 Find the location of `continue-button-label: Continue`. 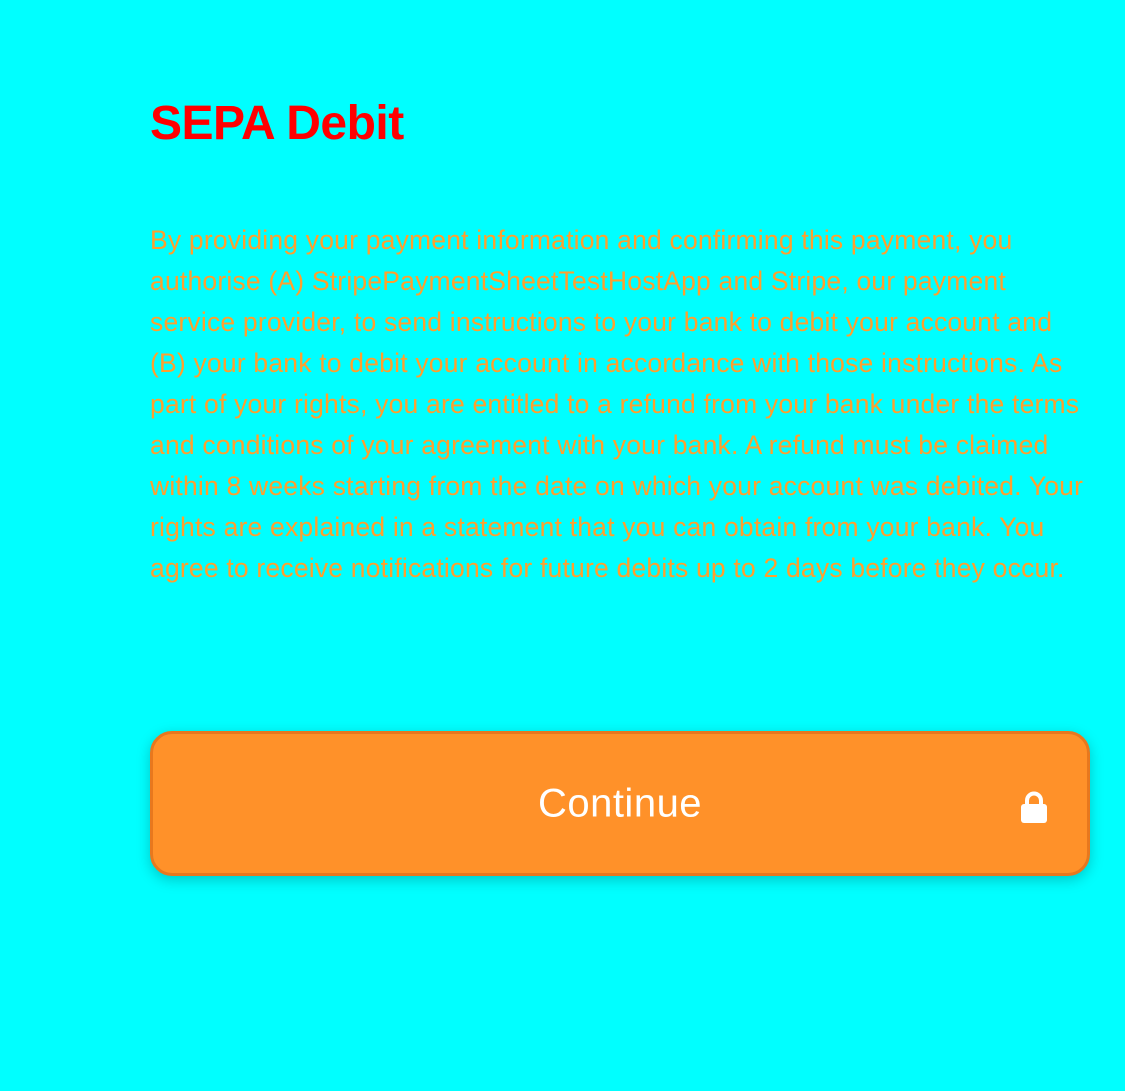

continue-button-label: Continue is located at coordinates (620, 803).